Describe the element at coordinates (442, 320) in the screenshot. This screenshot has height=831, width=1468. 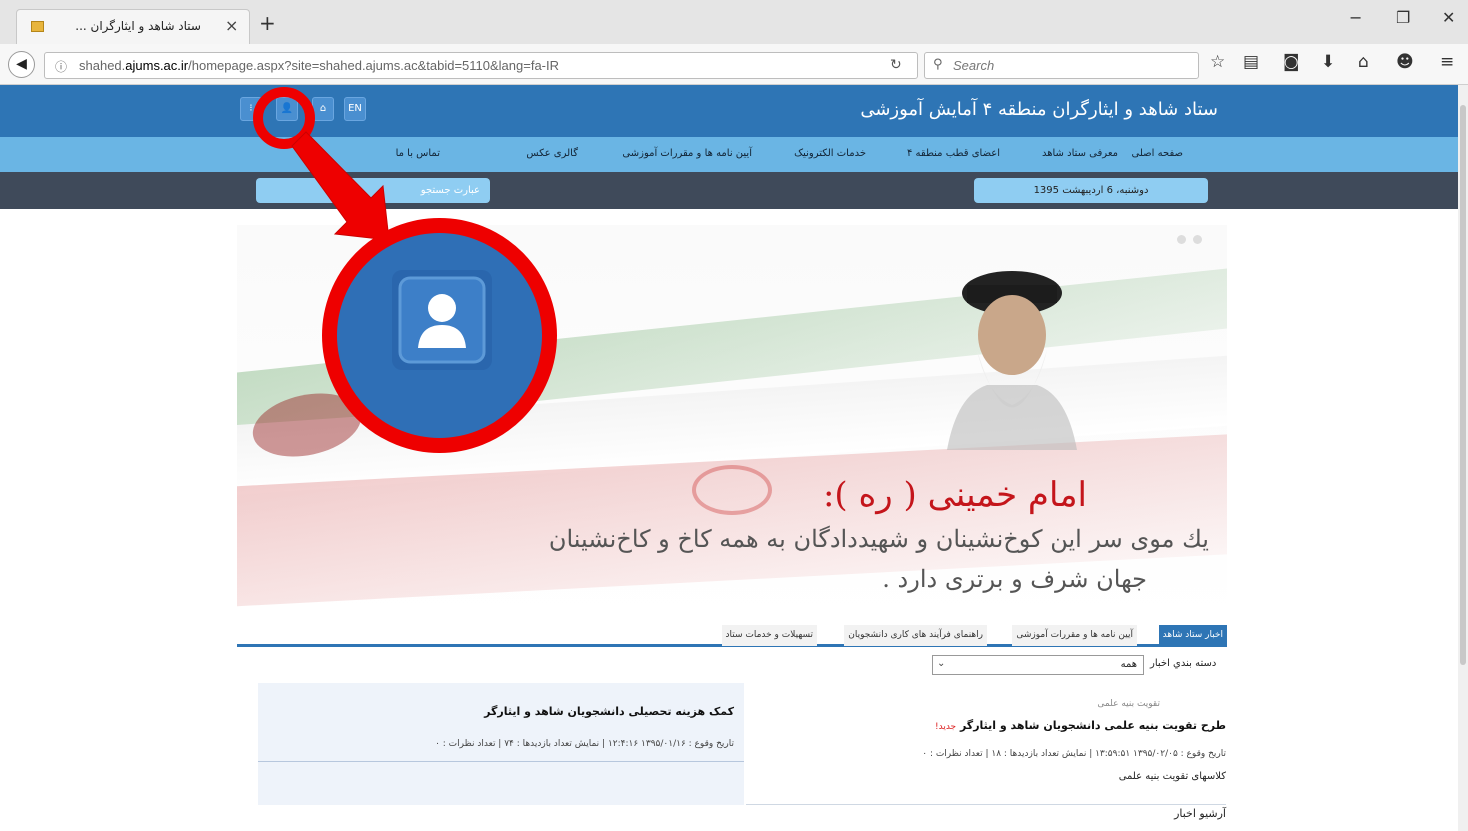
I see `user-icon-zoomed` at that location.